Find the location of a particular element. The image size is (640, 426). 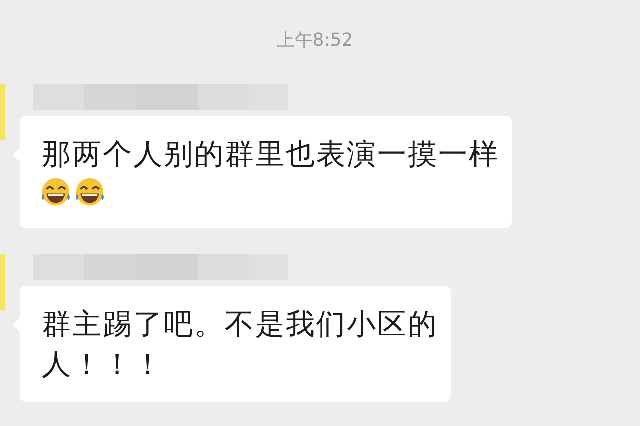

message-text: 那两个人别的群里也表演一摸一样 is located at coordinates (271, 154).